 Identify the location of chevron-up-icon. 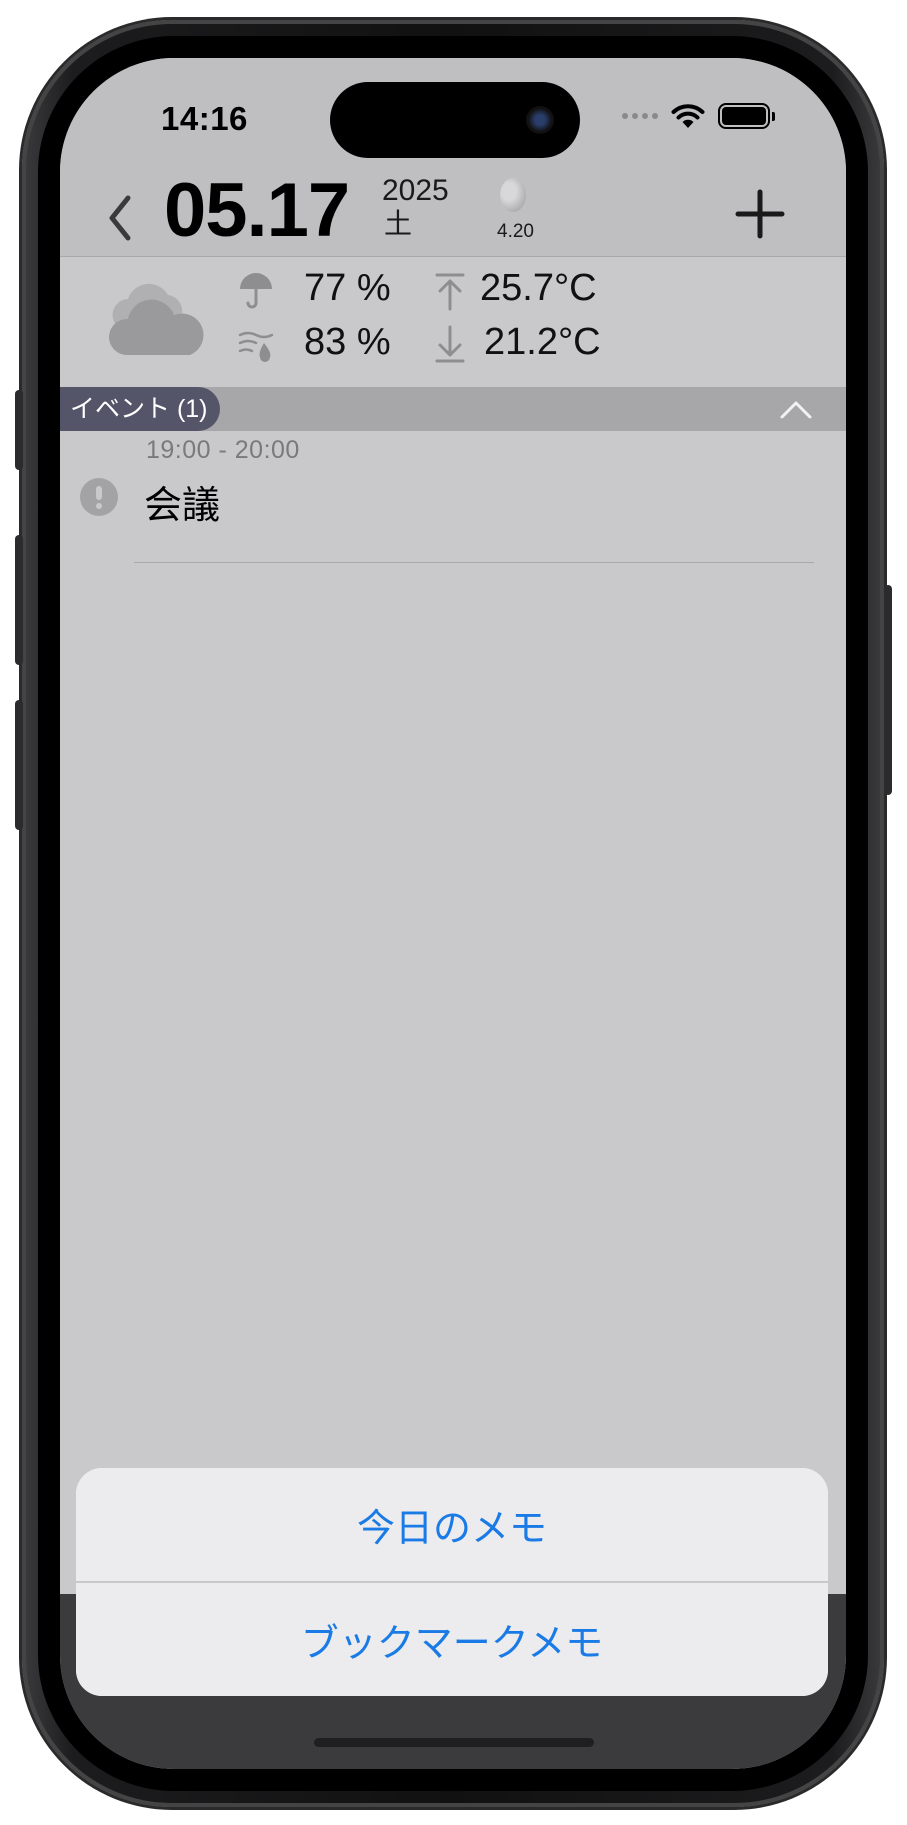
(796, 409).